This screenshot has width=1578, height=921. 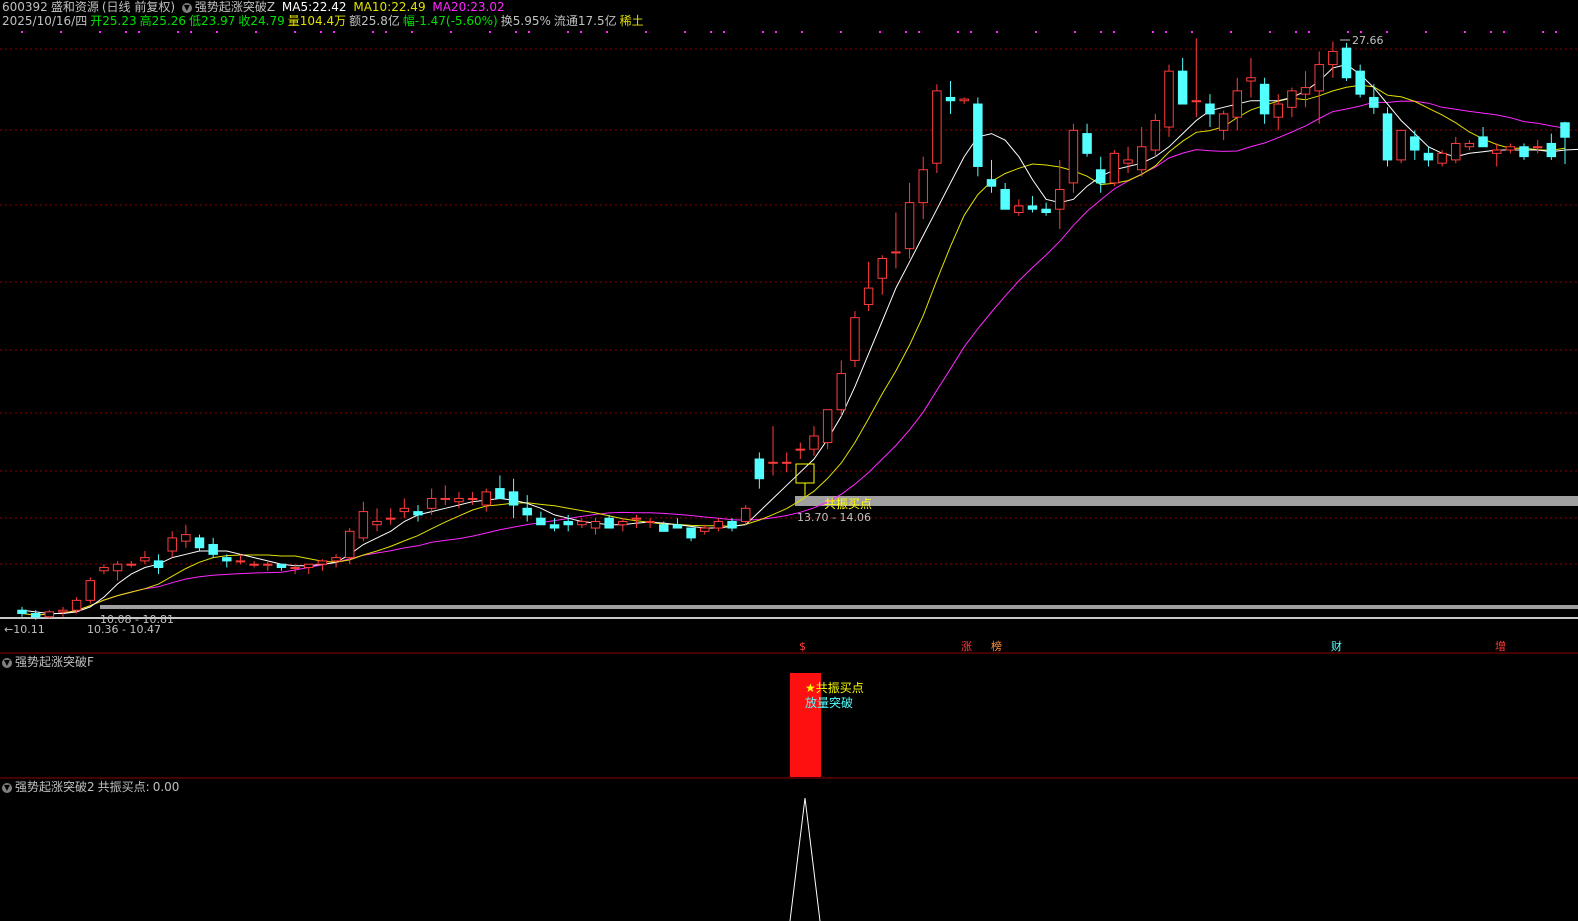 I want to click on base-line, so click(x=789, y=618).